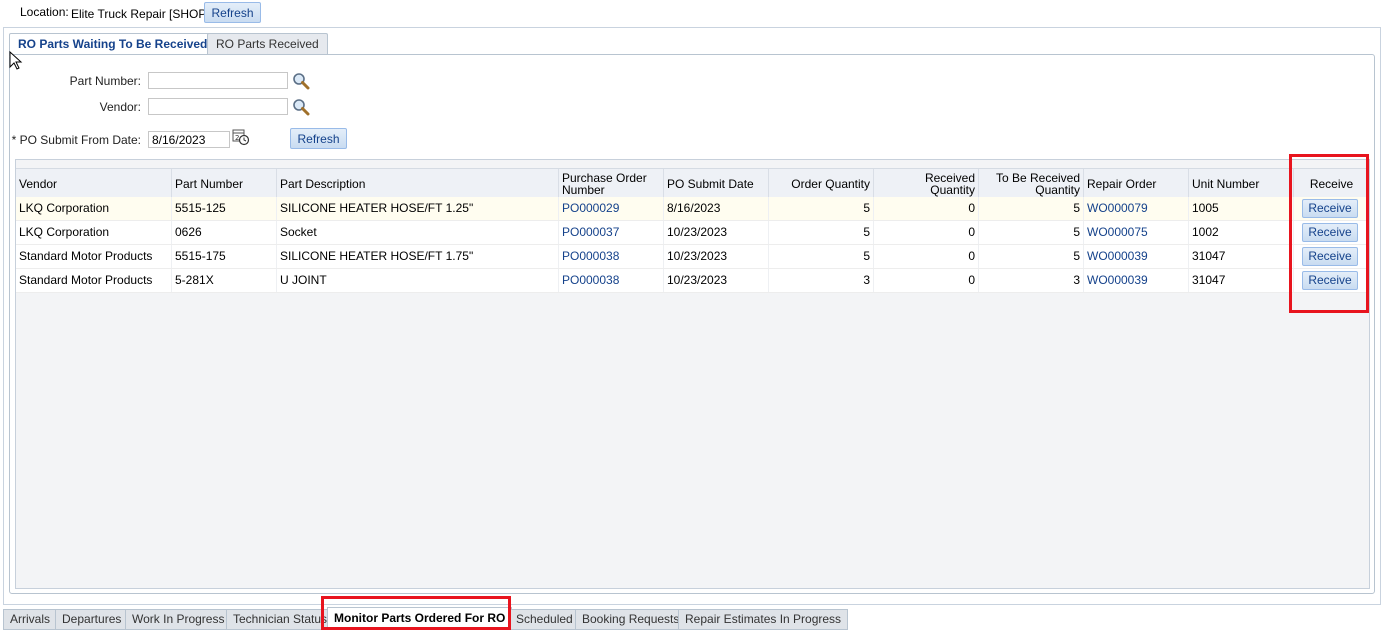 The height and width of the screenshot is (631, 1389). What do you see at coordinates (763, 619) in the screenshot?
I see `tab-repair-estimates: Repair Estimates In Progress` at bounding box center [763, 619].